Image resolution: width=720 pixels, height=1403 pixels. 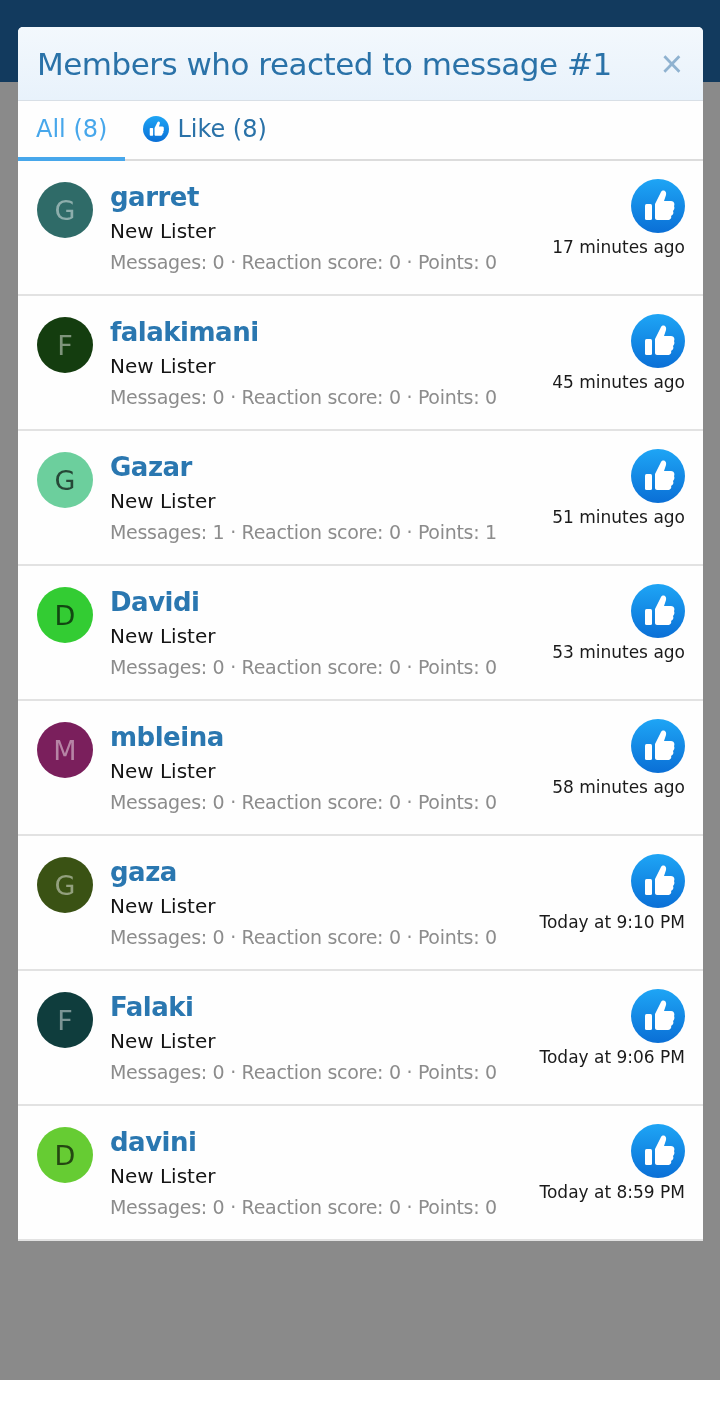 I want to click on reaction-time: 17 minutes ago, so click(x=618, y=247).